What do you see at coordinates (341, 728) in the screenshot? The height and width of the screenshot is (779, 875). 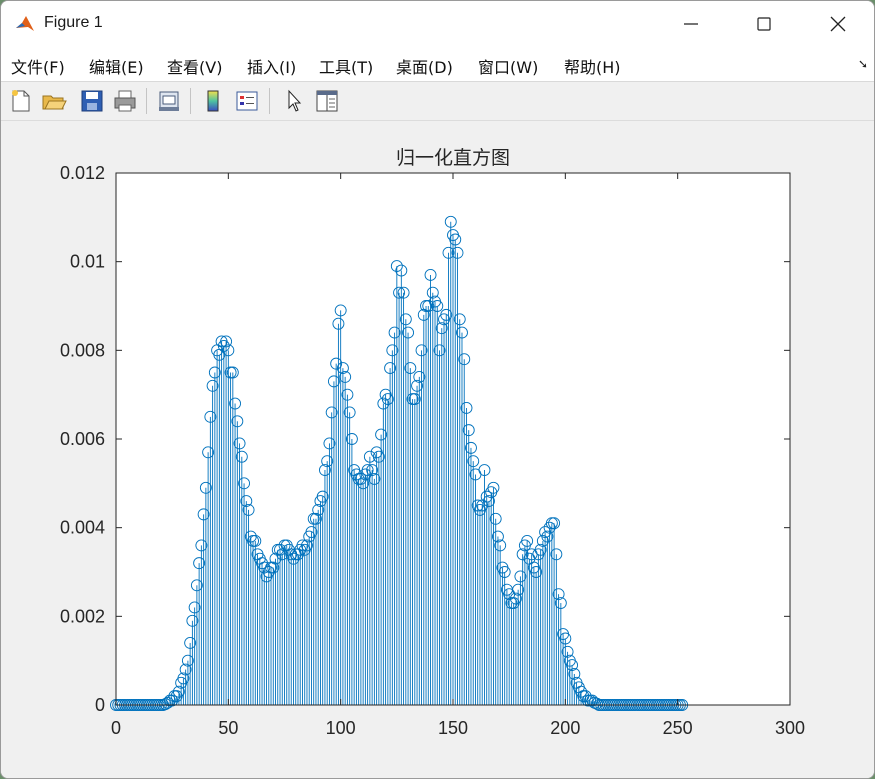 I see `x-tick-label: 100` at bounding box center [341, 728].